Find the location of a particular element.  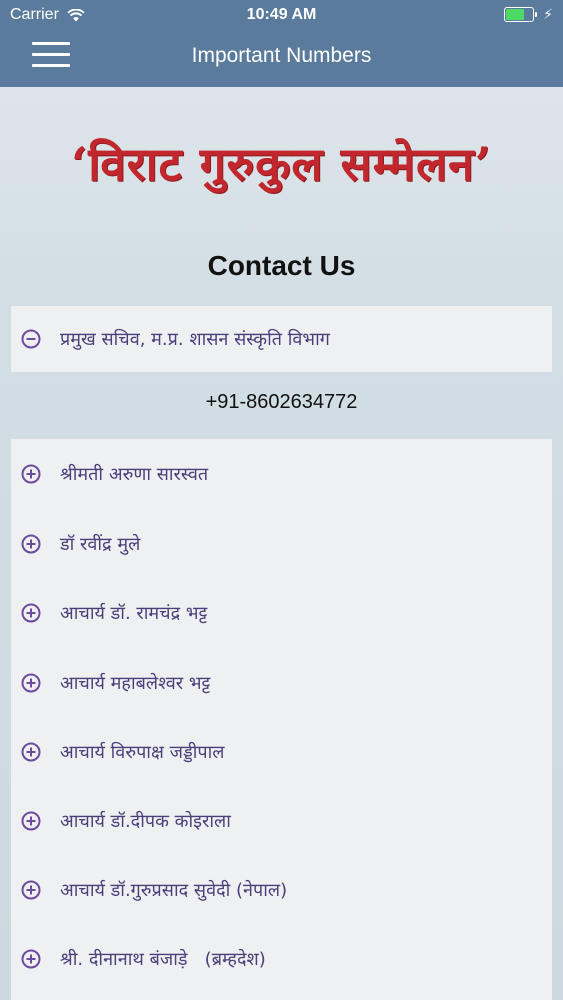

status-bar: Carrier 10:49 AM ⚡ is located at coordinates (281, 15).